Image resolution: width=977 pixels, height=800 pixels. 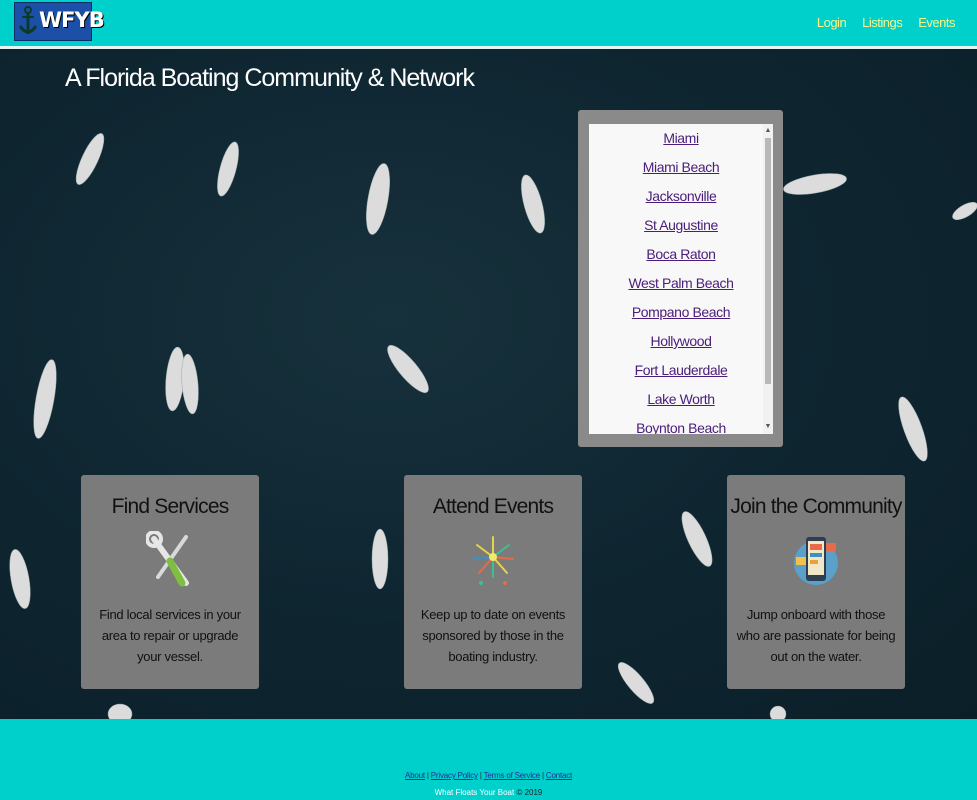 I want to click on fireworks-icon, so click(x=493, y=560).